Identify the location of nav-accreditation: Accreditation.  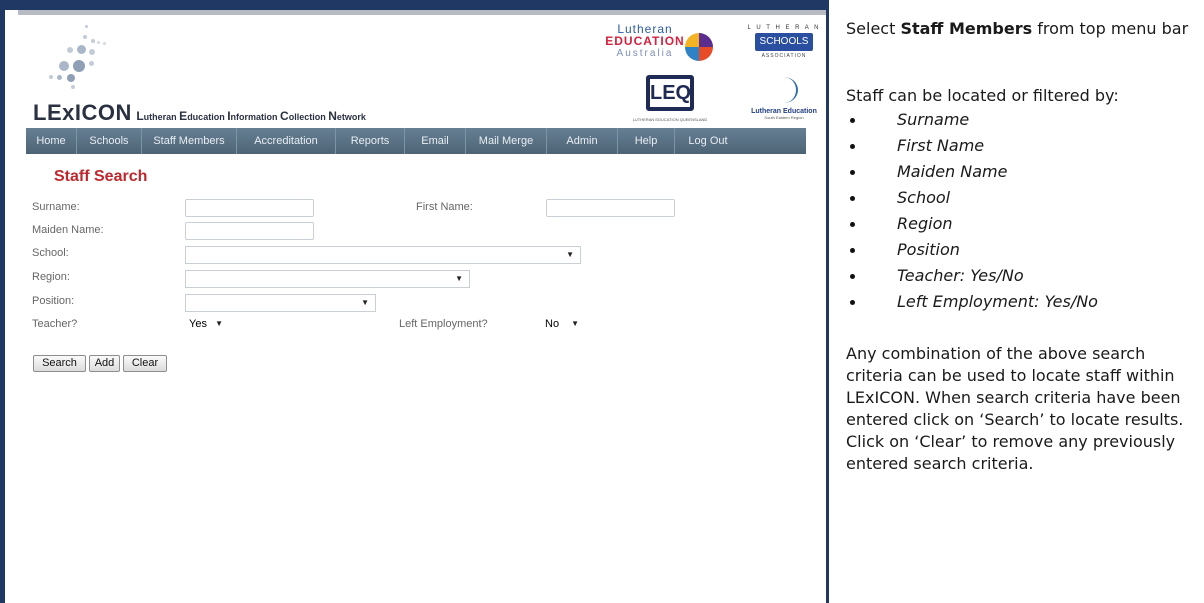
(286, 141).